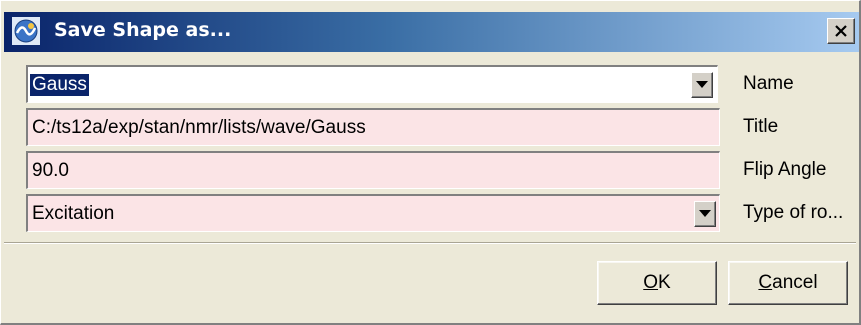  I want to click on divider, so click(430, 243).